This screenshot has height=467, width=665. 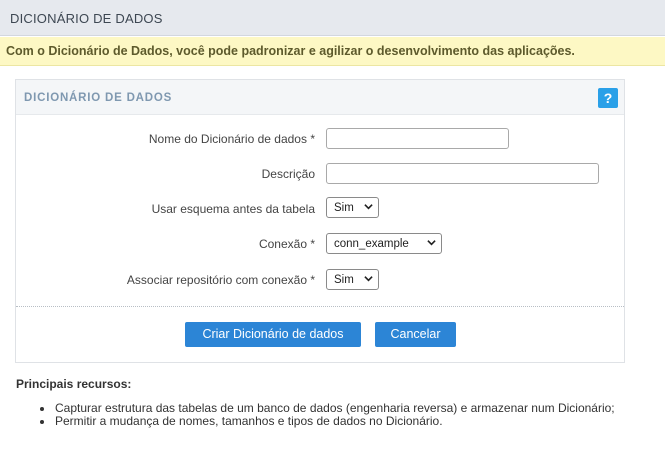 I want to click on schema-select: Sim, so click(x=352, y=207).